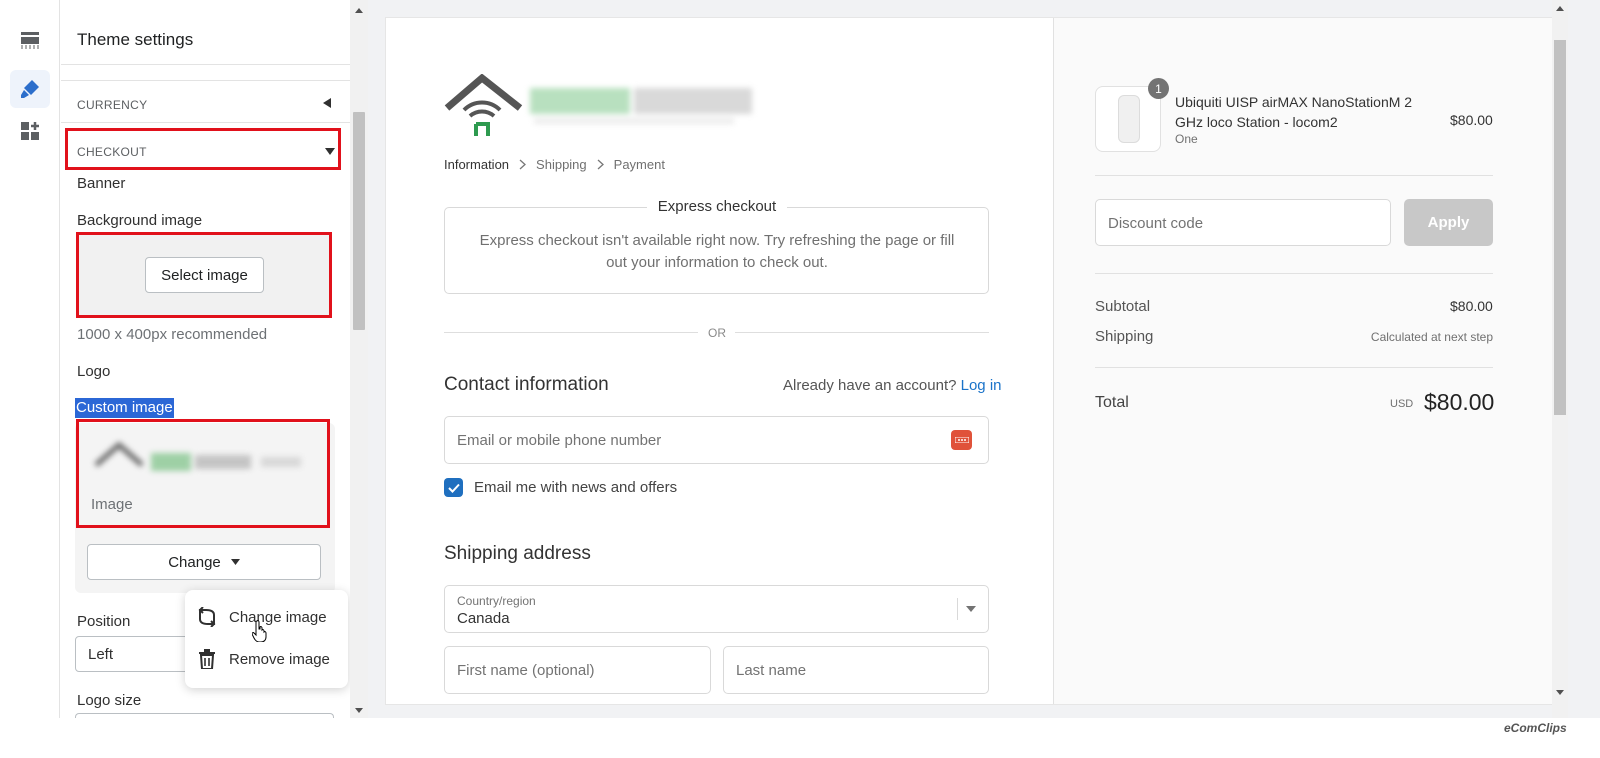  I want to click on change-button: Change, so click(204, 562).